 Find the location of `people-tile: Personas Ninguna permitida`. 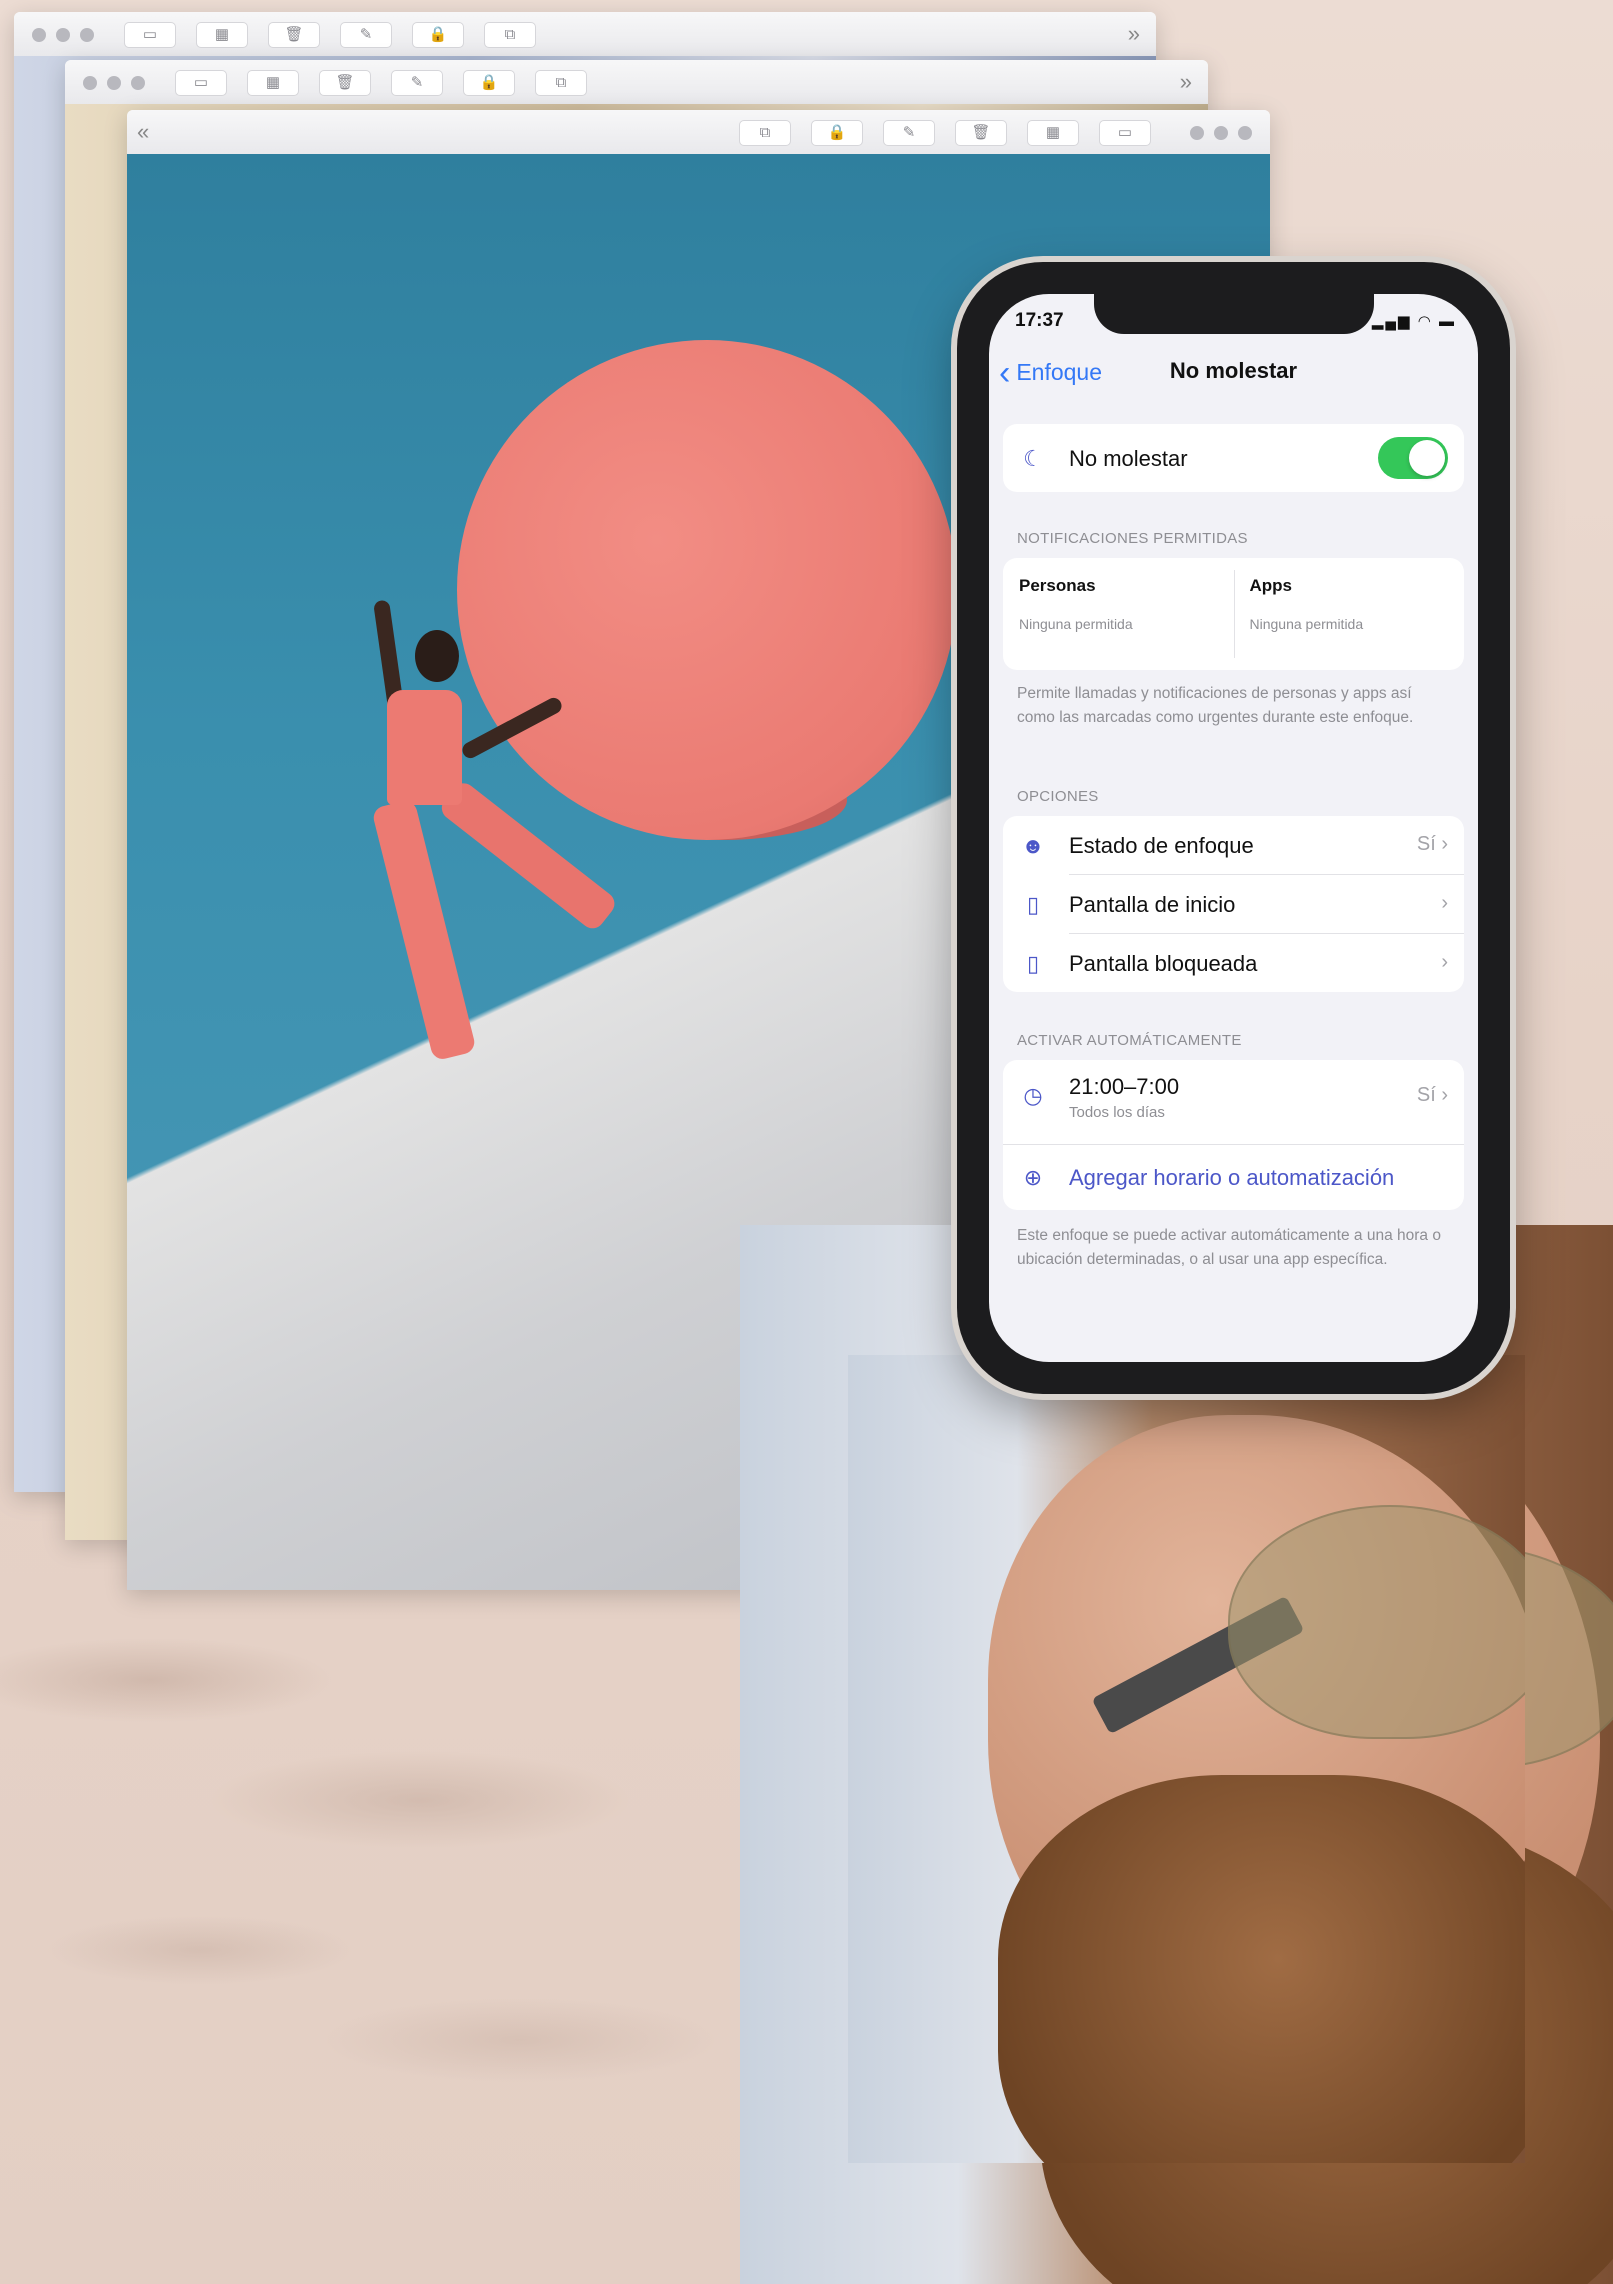

people-tile: Personas Ninguna permitida is located at coordinates (1118, 614).